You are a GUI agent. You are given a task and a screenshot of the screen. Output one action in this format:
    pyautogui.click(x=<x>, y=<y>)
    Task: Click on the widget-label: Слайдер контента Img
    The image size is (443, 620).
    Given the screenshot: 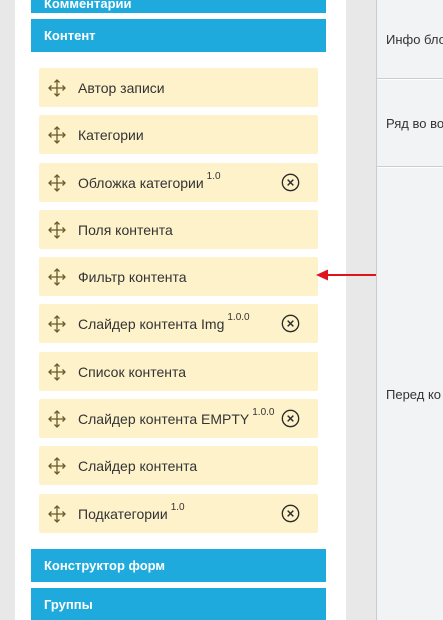 What is the action you would take?
    pyautogui.click(x=151, y=323)
    